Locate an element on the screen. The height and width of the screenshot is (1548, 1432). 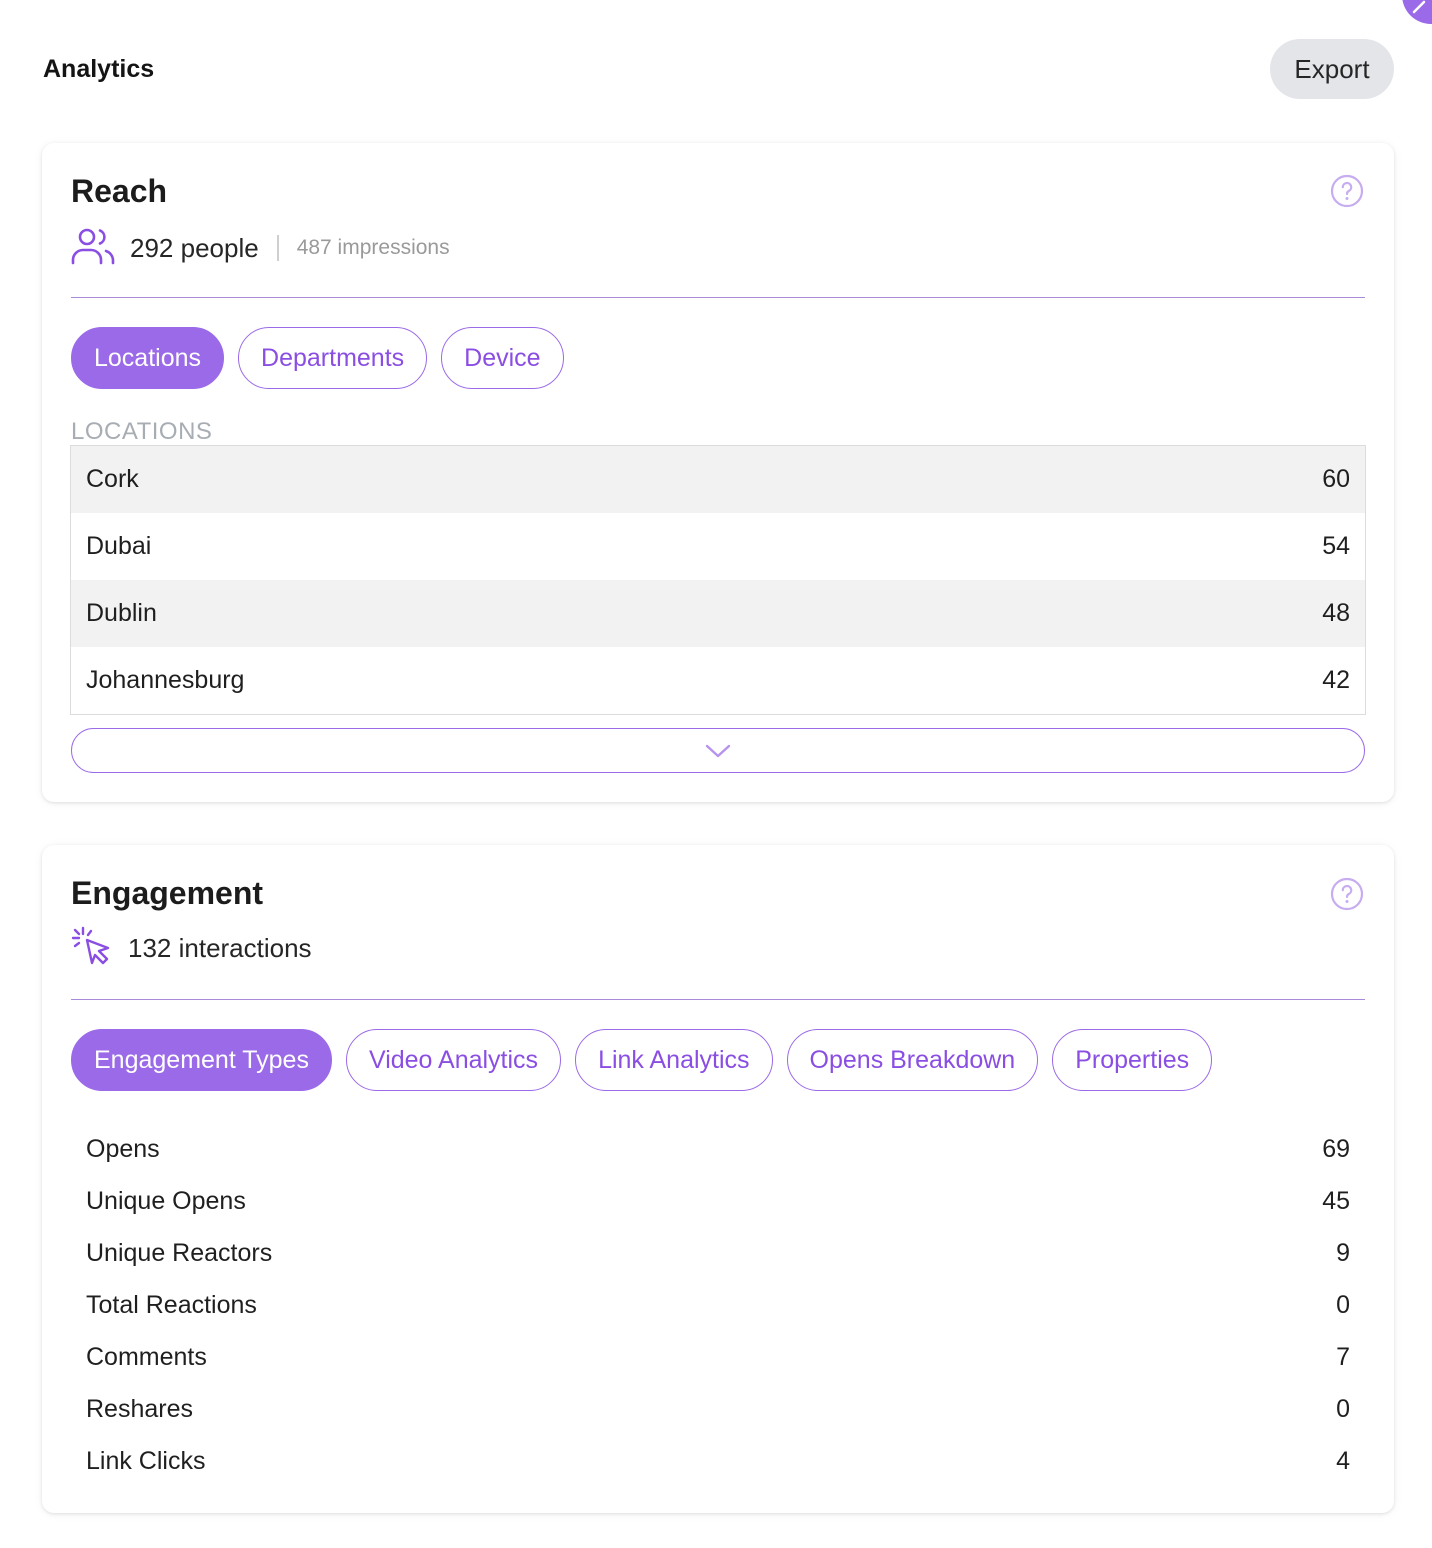
metric-value: 7 is located at coordinates (1343, 1356).